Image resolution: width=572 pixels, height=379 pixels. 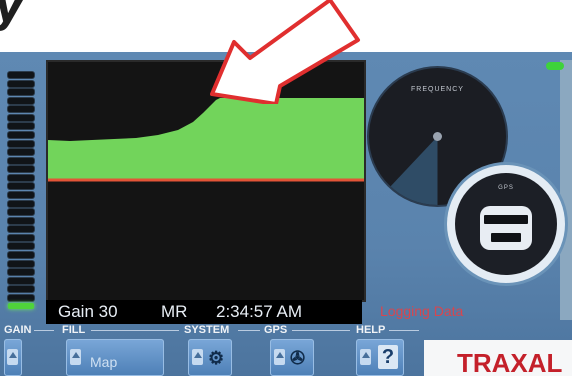 I want to click on gain-meter, so click(x=23, y=192).